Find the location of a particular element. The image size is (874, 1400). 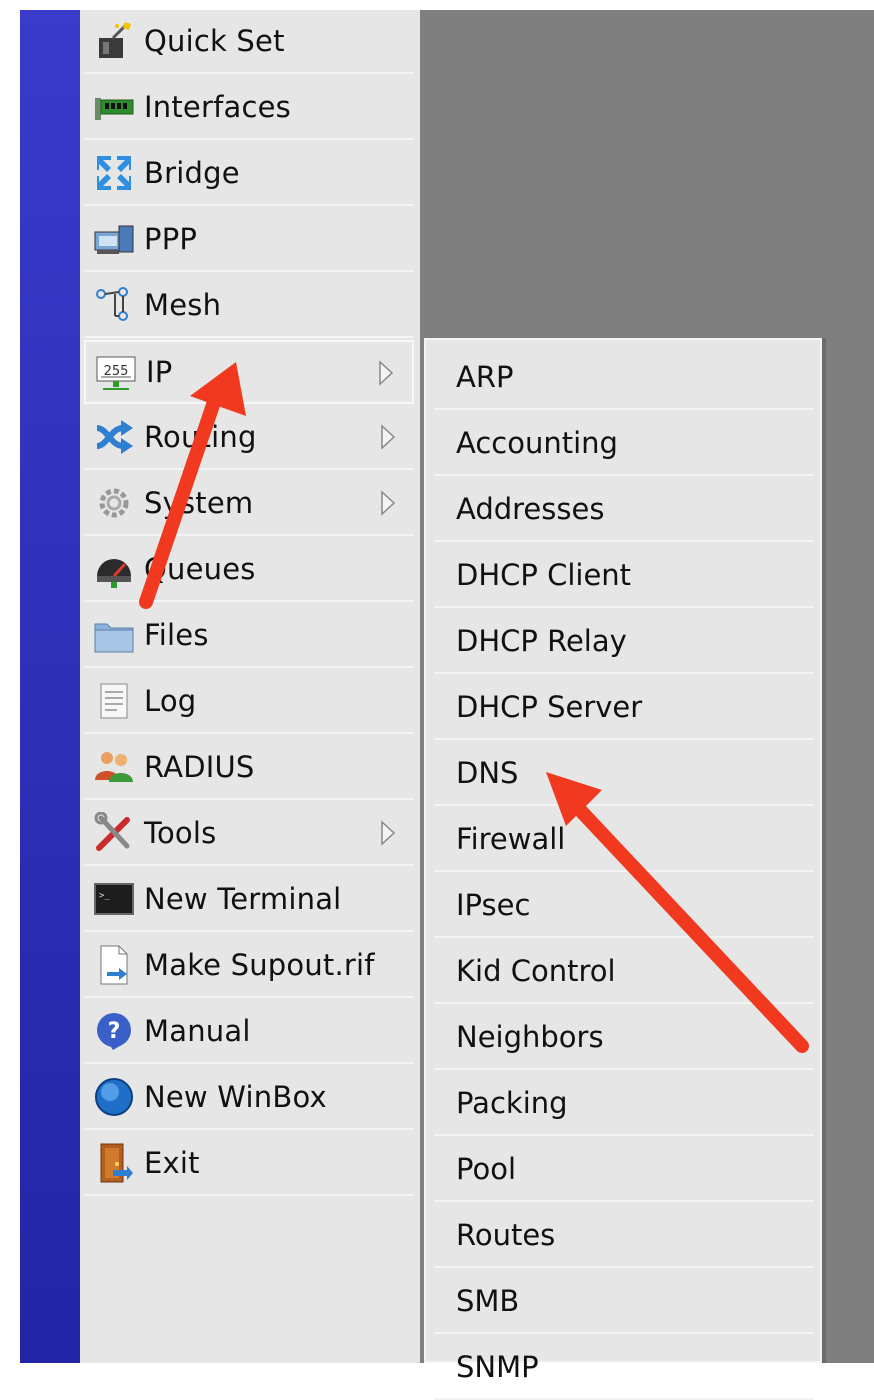

submenu-item-dhcp-server: DHCP Server is located at coordinates (624, 708).